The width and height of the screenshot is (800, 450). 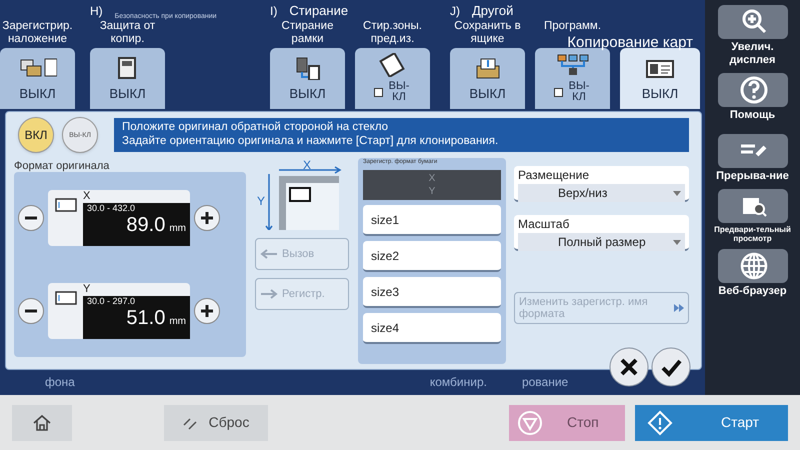 What do you see at coordinates (119, 218) in the screenshot?
I see `value-field: X 30.0 - 432.0 89.0 mm` at bounding box center [119, 218].